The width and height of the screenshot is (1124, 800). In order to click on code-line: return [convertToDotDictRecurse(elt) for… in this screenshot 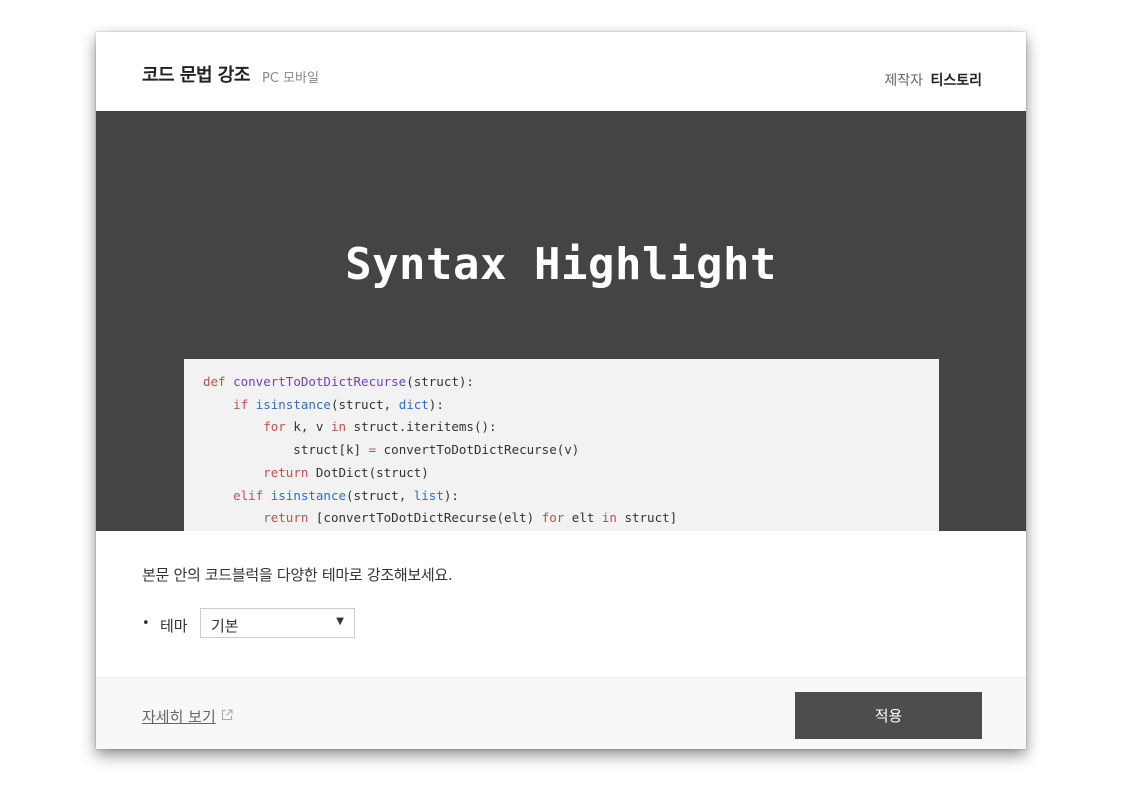, I will do `click(470, 518)`.